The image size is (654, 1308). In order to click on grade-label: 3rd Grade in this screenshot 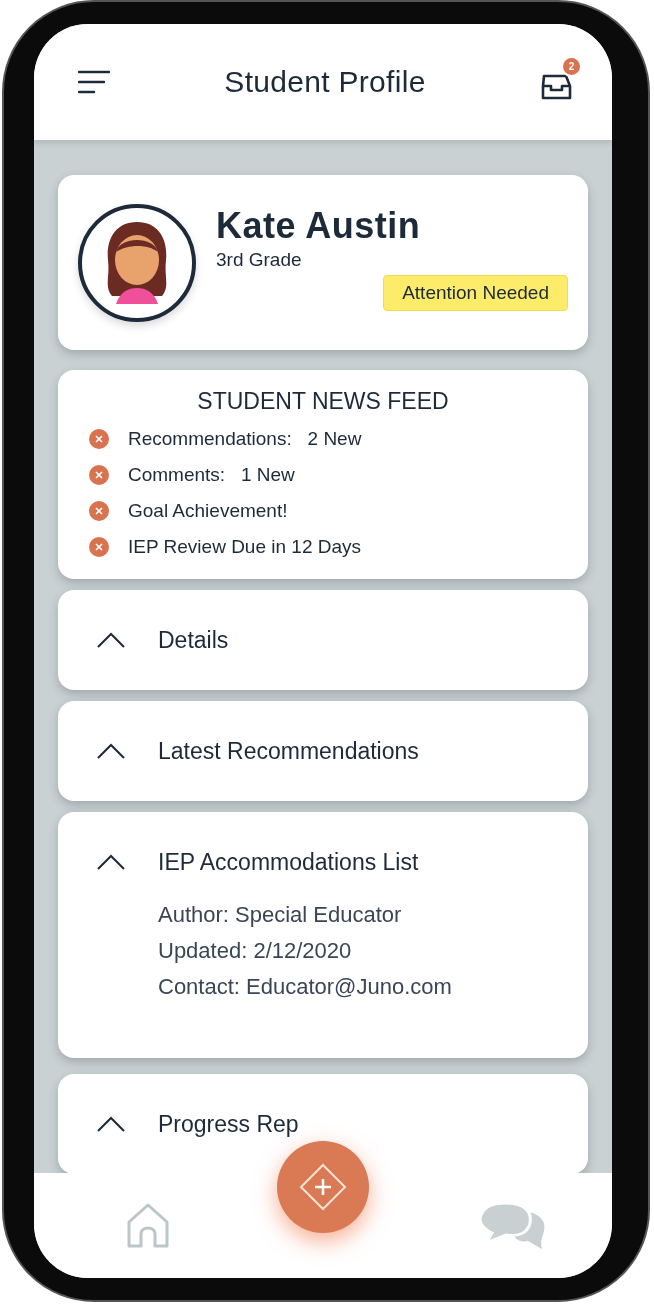, I will do `click(259, 259)`.